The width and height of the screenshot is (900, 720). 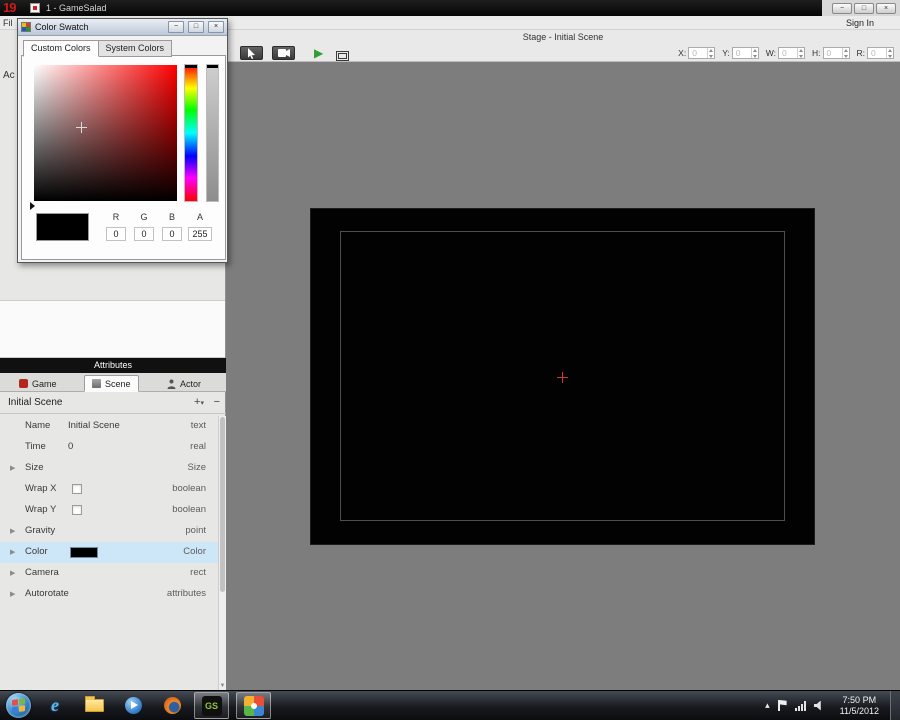 I want to click on camera-tool-button, so click(x=283, y=53).